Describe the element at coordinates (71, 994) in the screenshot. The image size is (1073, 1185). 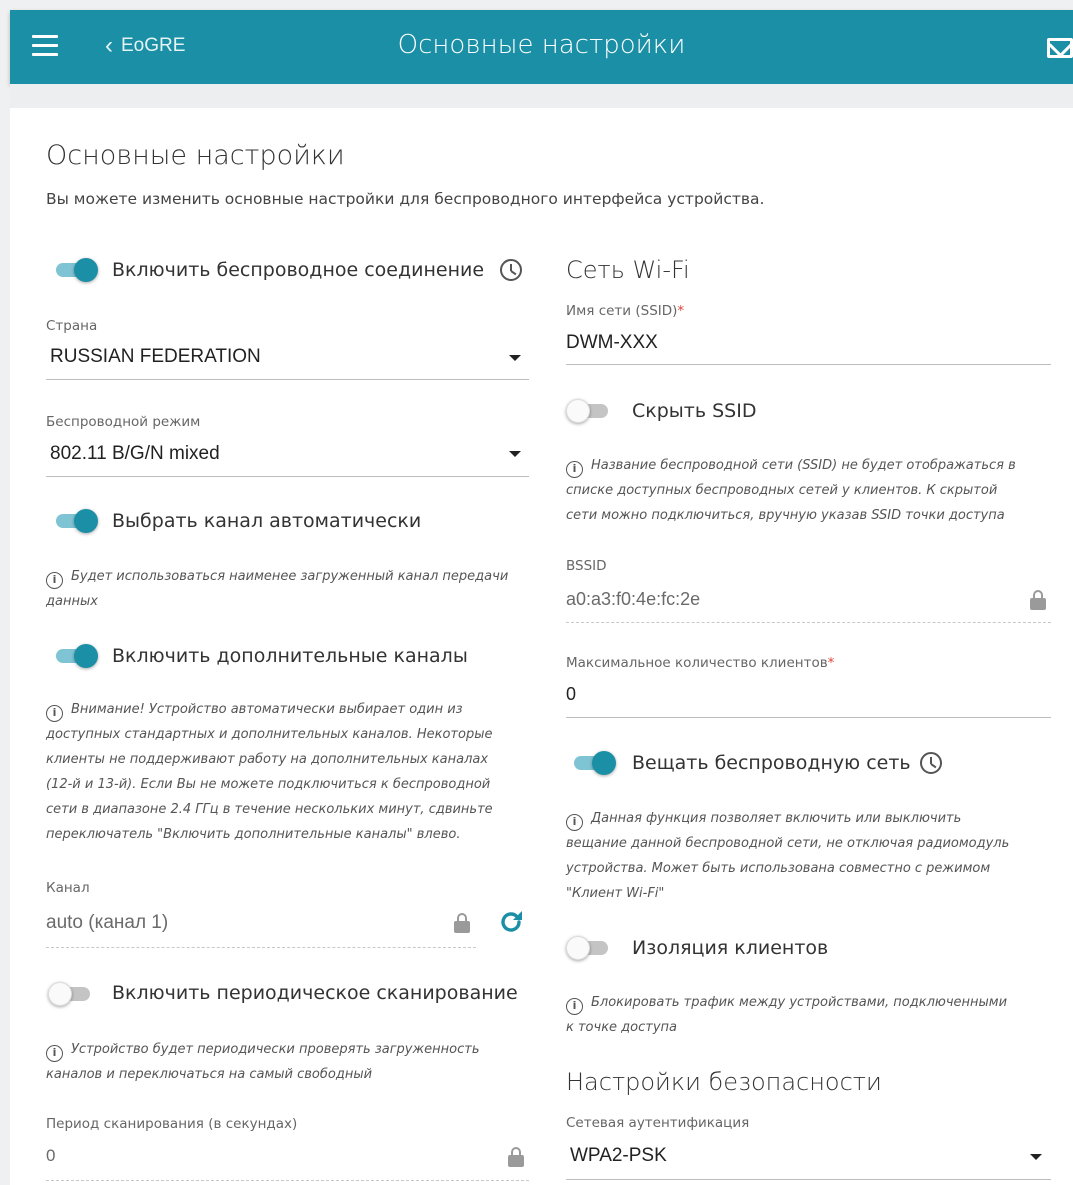
I see `periodic-scan-toggle` at that location.